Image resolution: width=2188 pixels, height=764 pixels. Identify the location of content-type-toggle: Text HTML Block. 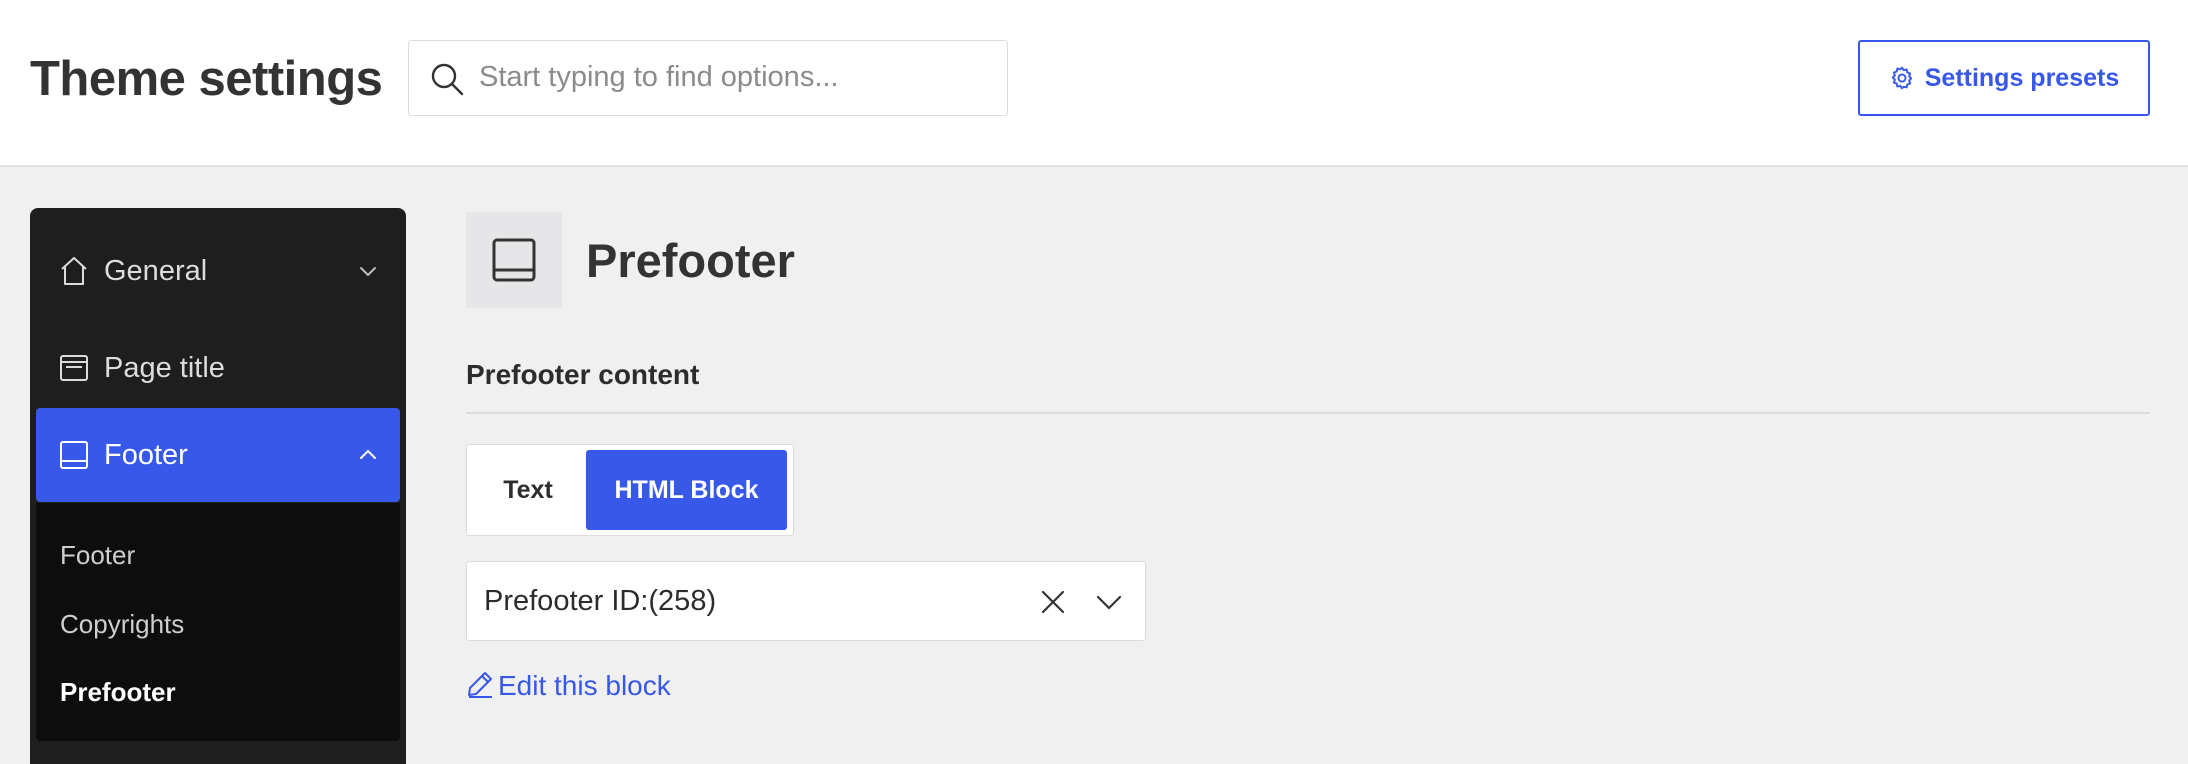
(630, 490).